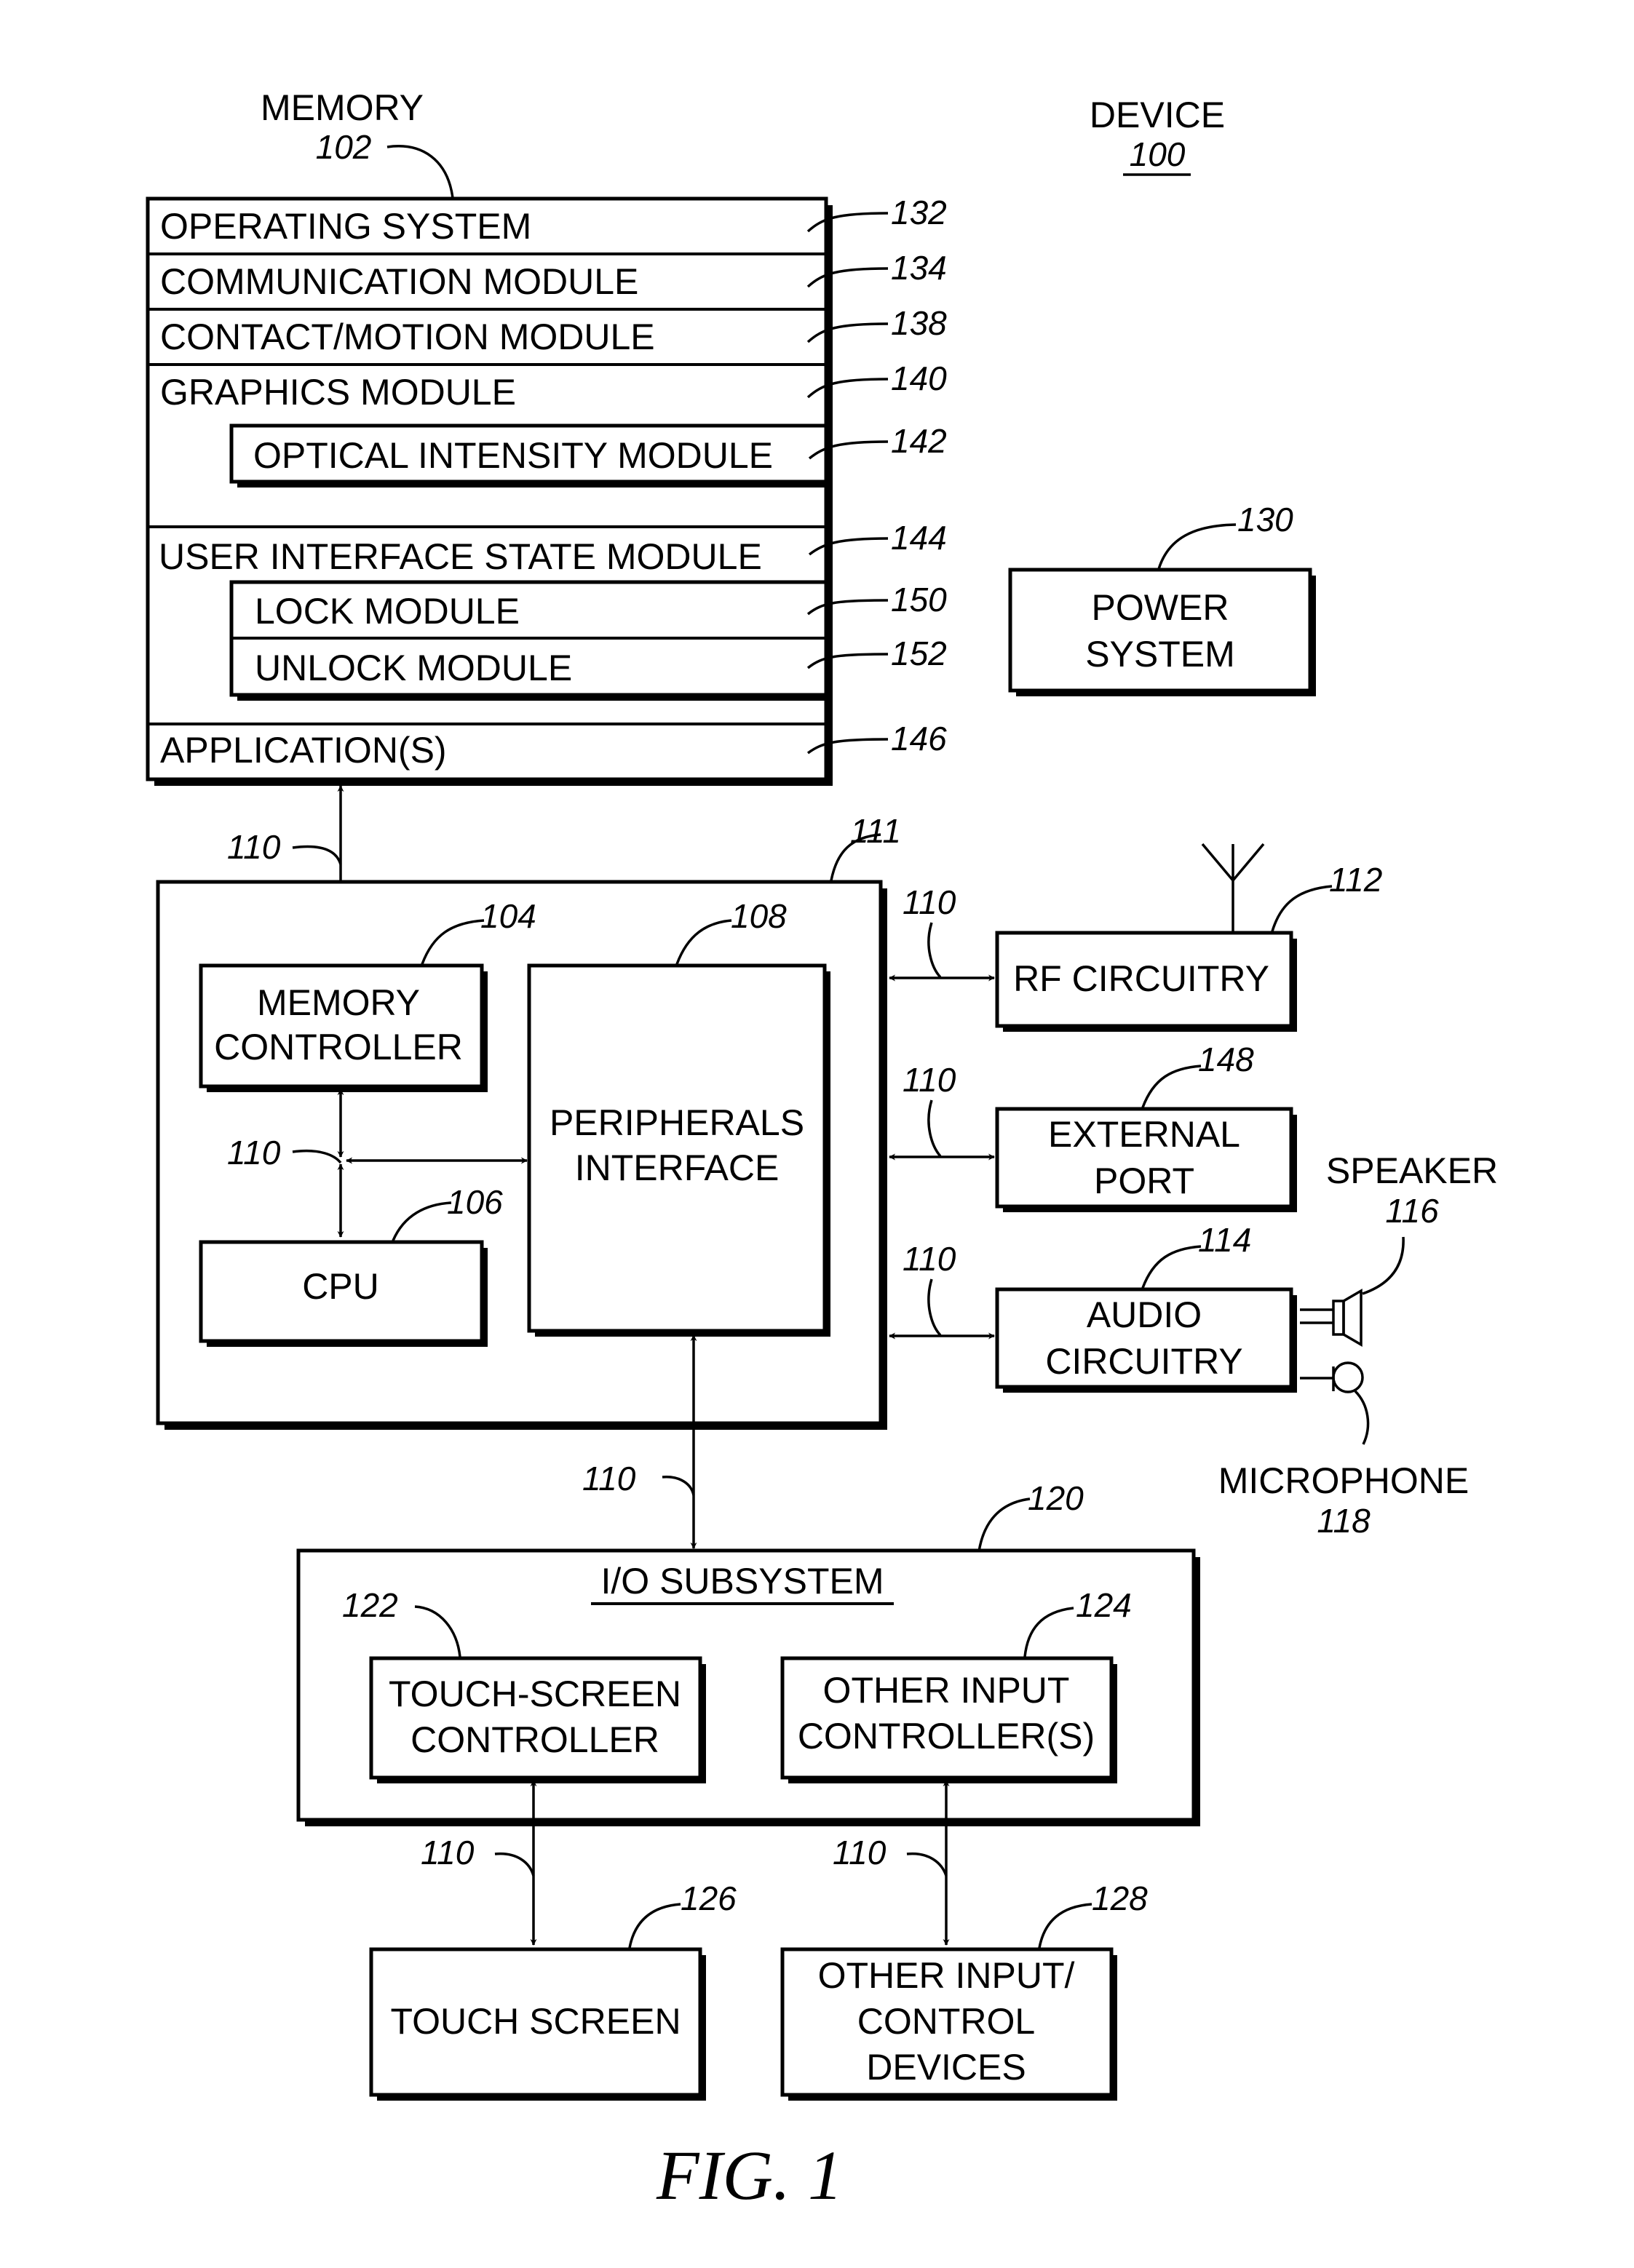 This screenshot has width=1634, height=2268. Describe the element at coordinates (1412, 1211) in the screenshot. I see `speaker-ref: 116` at that location.